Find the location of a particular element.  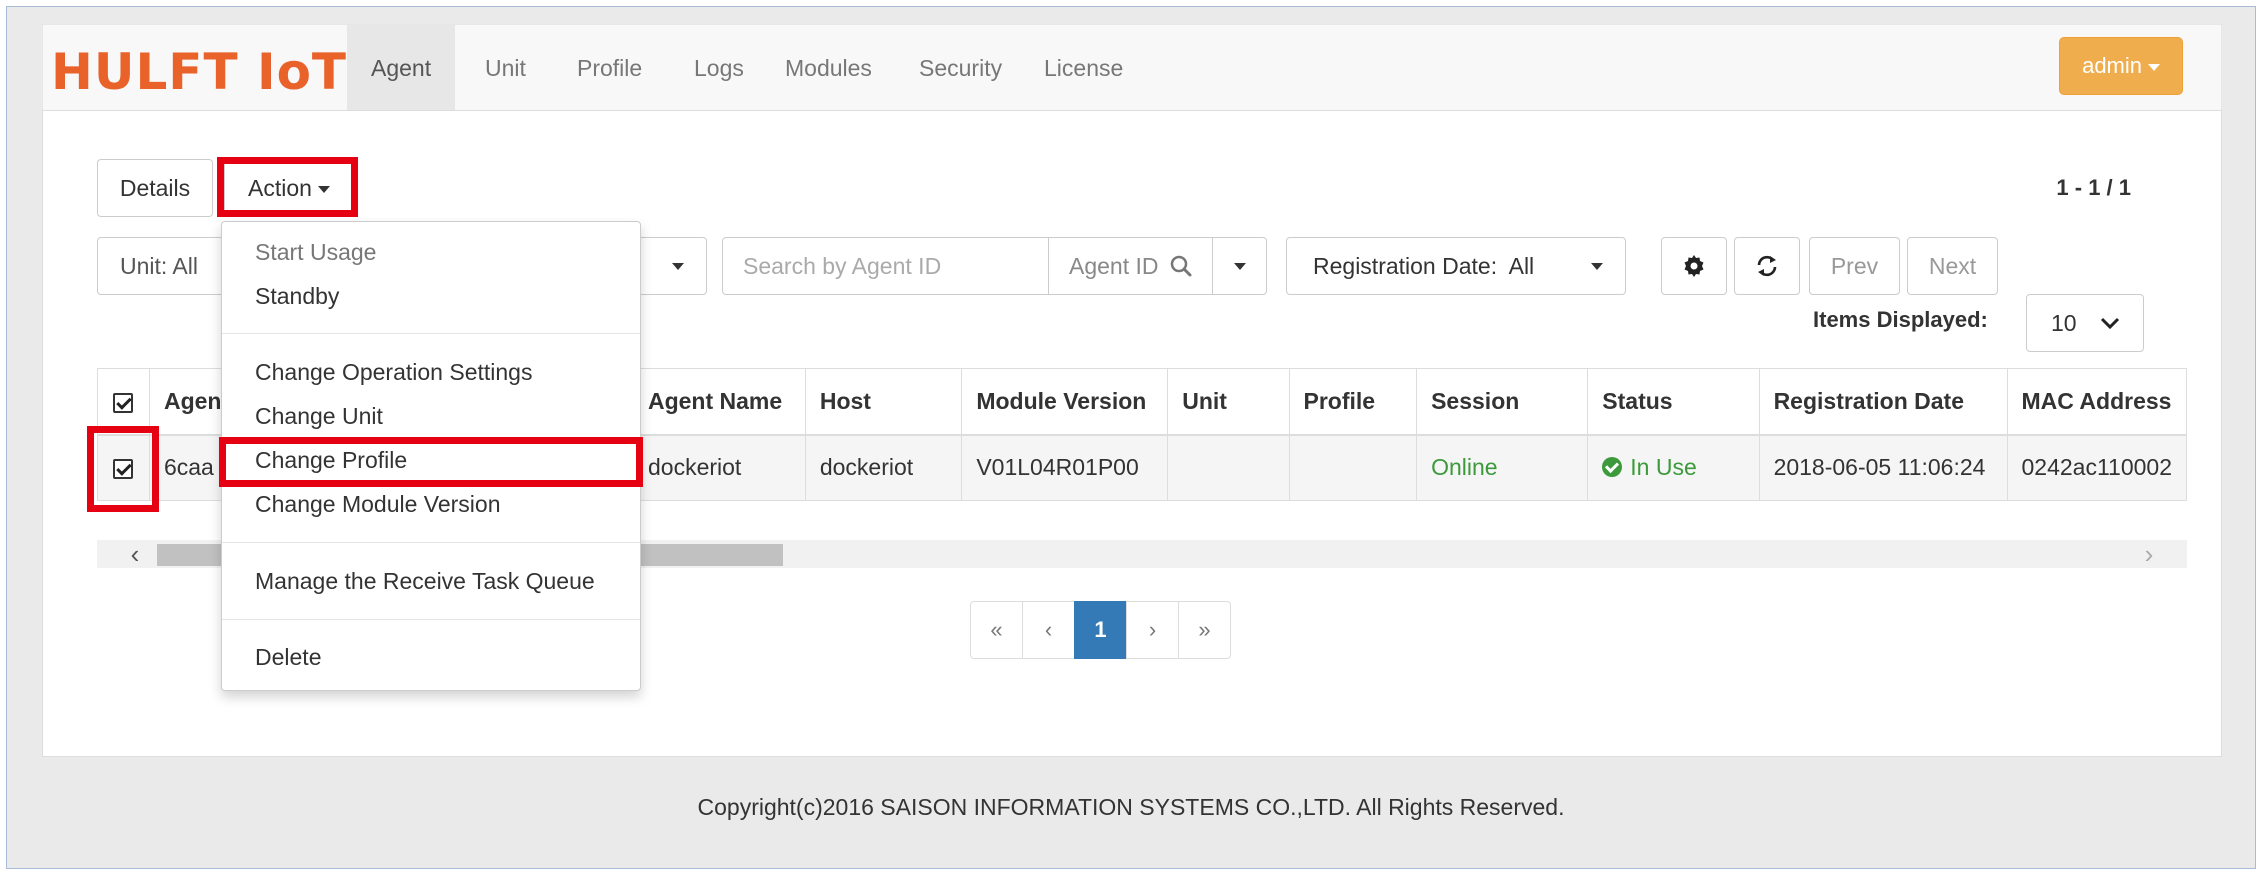

menu-item-manage-receive-task-queue: Manage the Receive Task Queue is located at coordinates (431, 581).